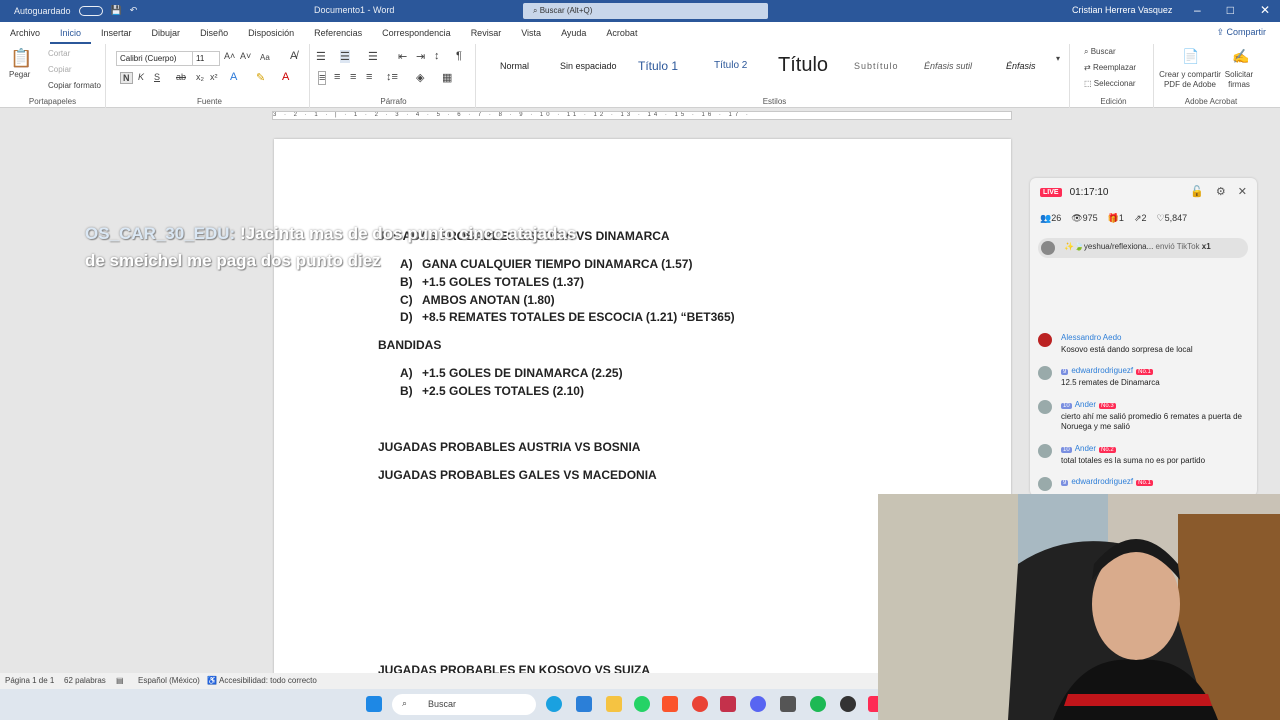  Describe the element at coordinates (116, 10) in the screenshot. I see `save-icon: 💾` at that location.